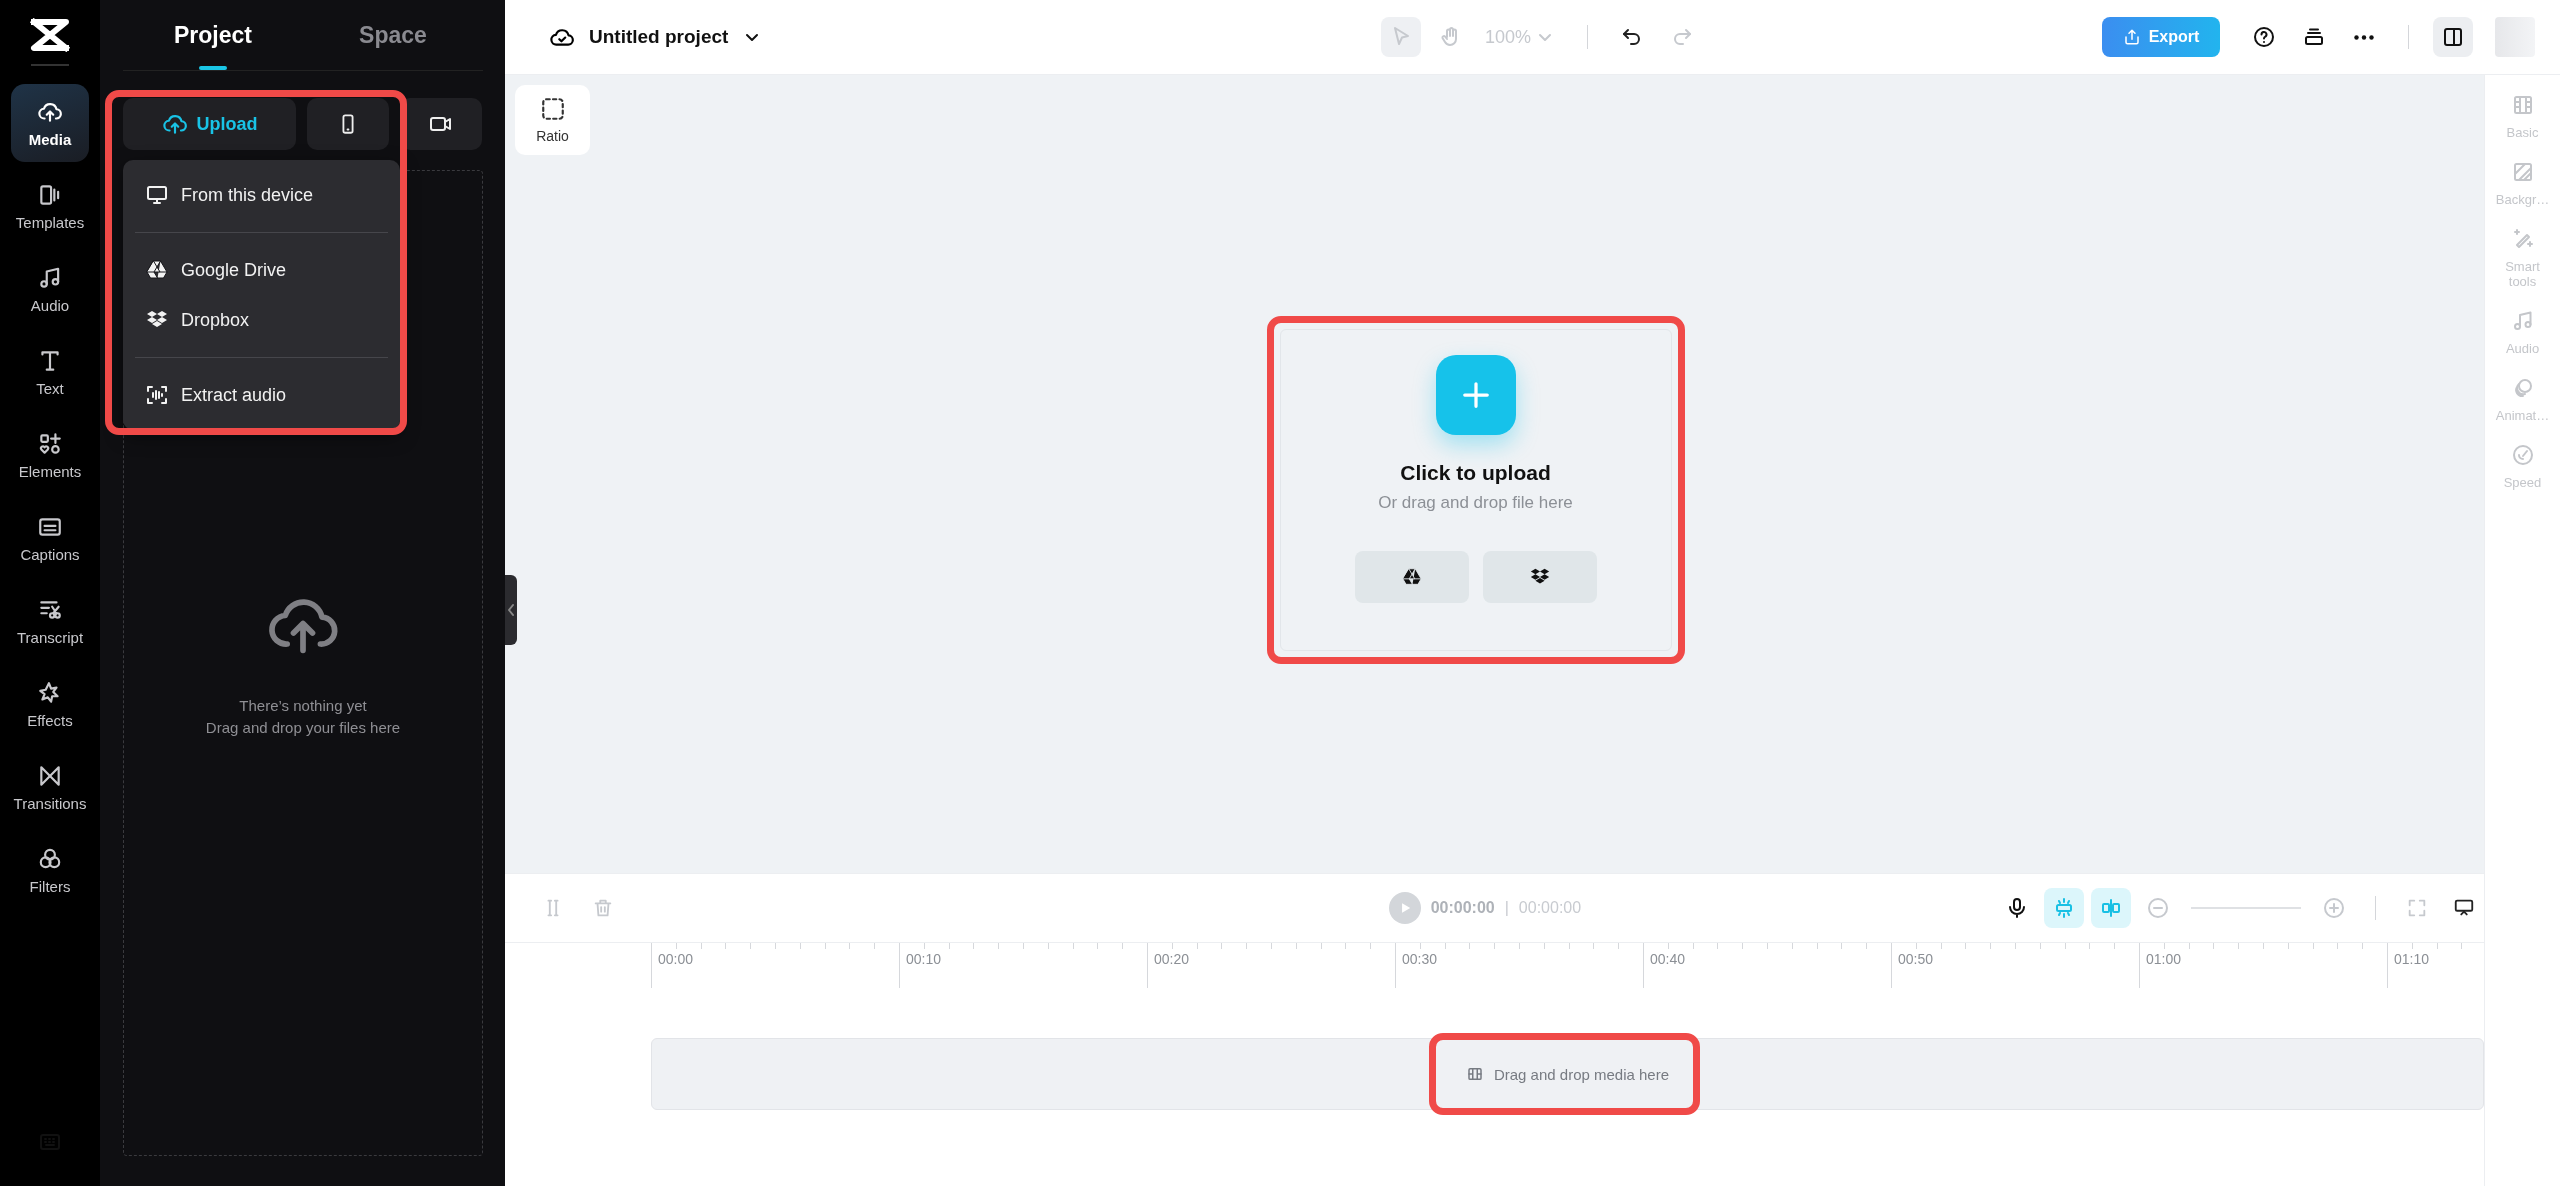 Image resolution: width=2560 pixels, height=1186 pixels. I want to click on time-label: 00:50, so click(1916, 959).